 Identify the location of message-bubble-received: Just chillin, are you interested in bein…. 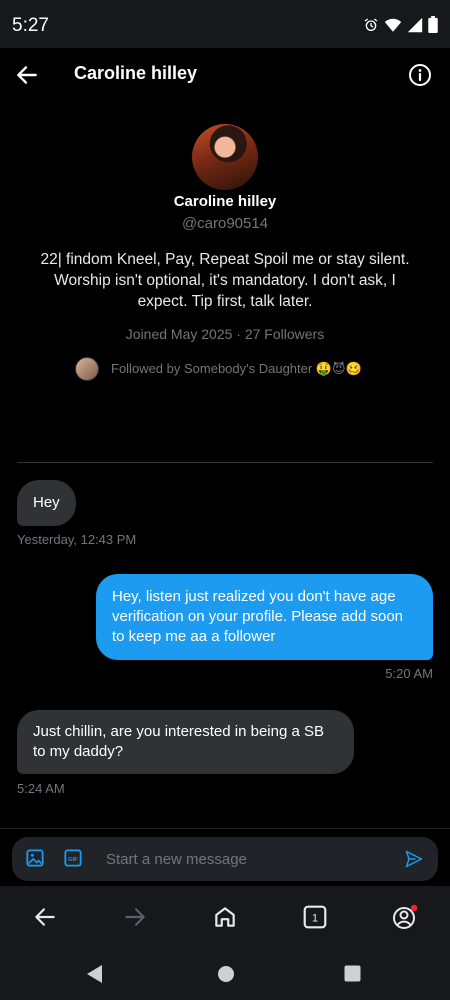
(185, 742).